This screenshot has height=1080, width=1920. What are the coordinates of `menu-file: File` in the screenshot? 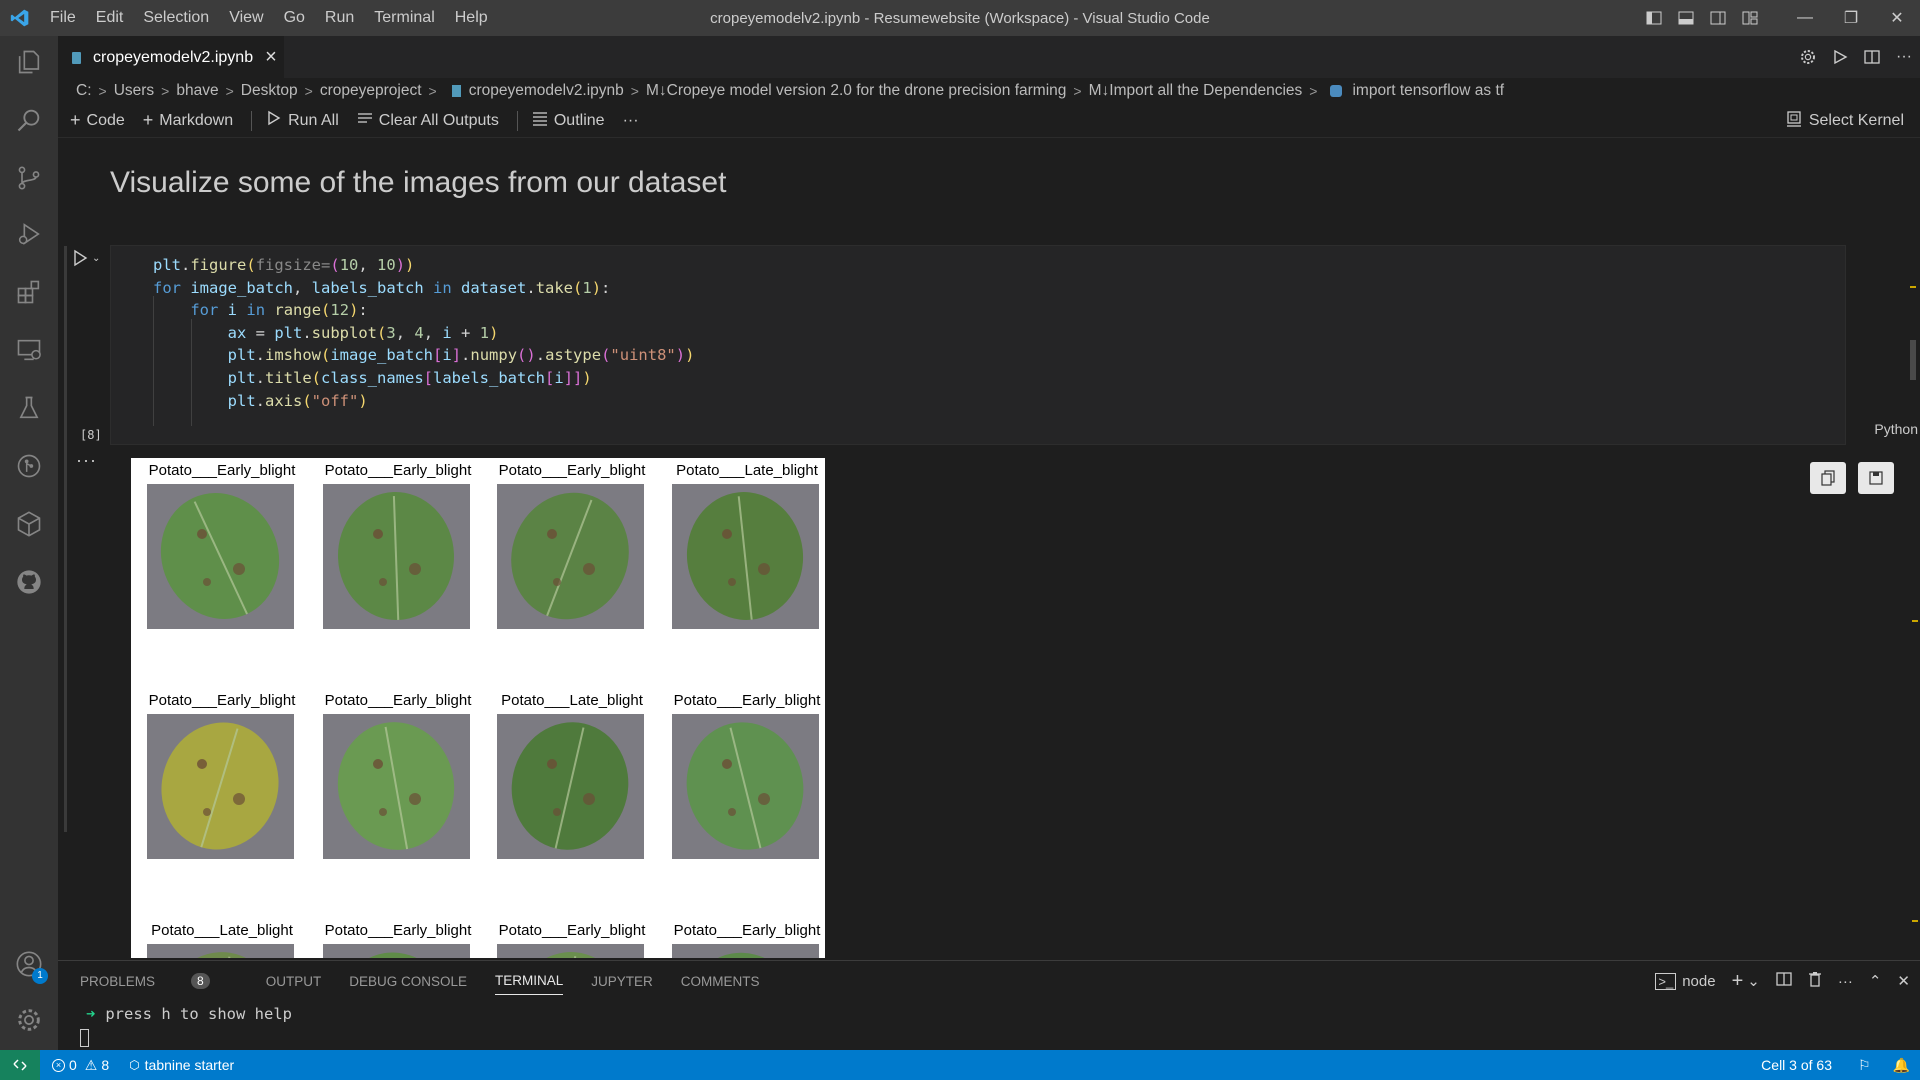 It's located at (63, 18).